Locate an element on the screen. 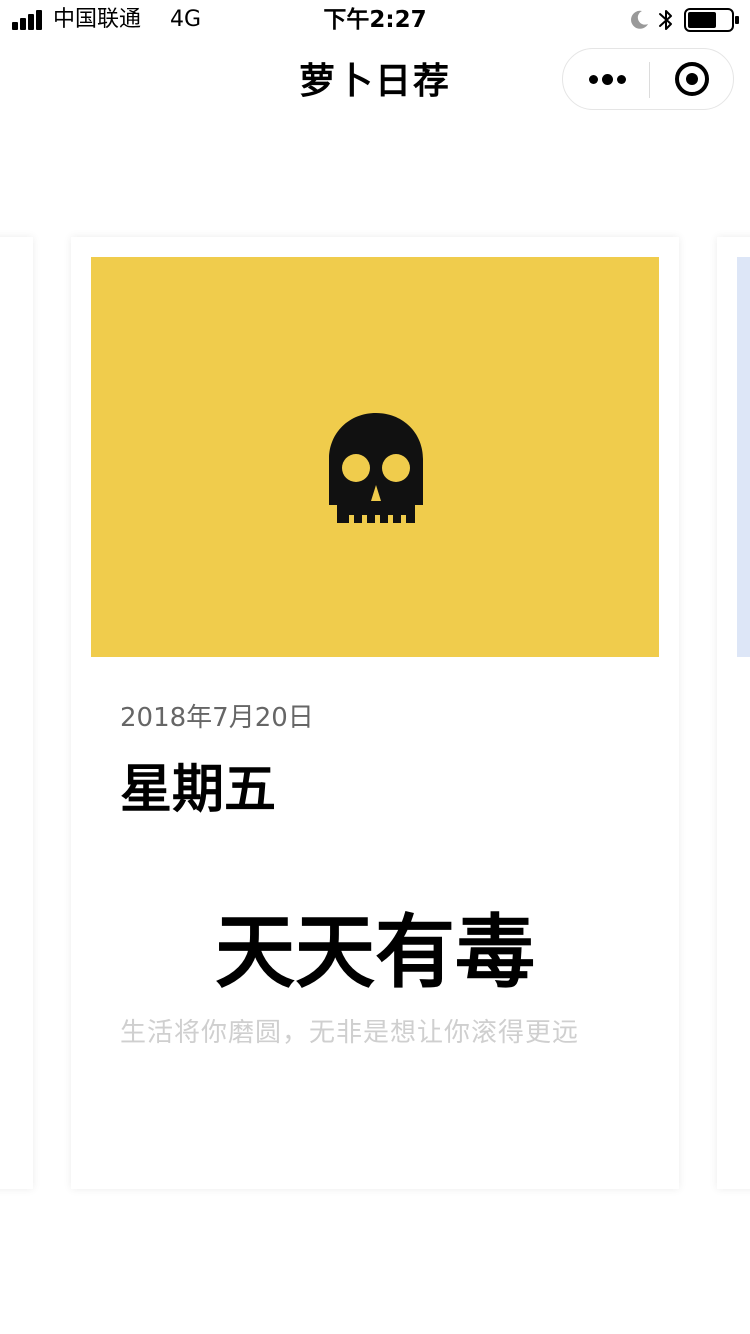  card-weekday: 星期五 is located at coordinates (198, 790).